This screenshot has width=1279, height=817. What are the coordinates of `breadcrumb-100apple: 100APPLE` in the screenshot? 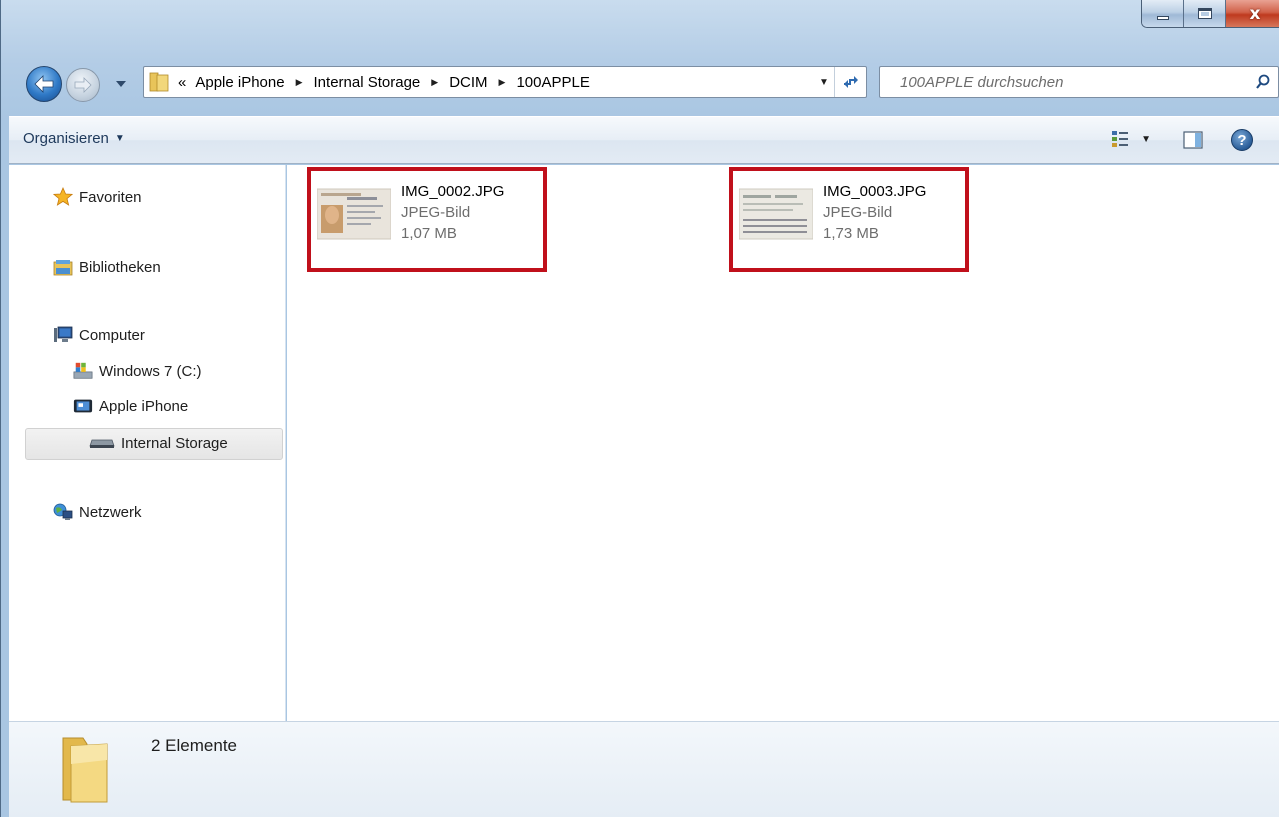 It's located at (552, 82).